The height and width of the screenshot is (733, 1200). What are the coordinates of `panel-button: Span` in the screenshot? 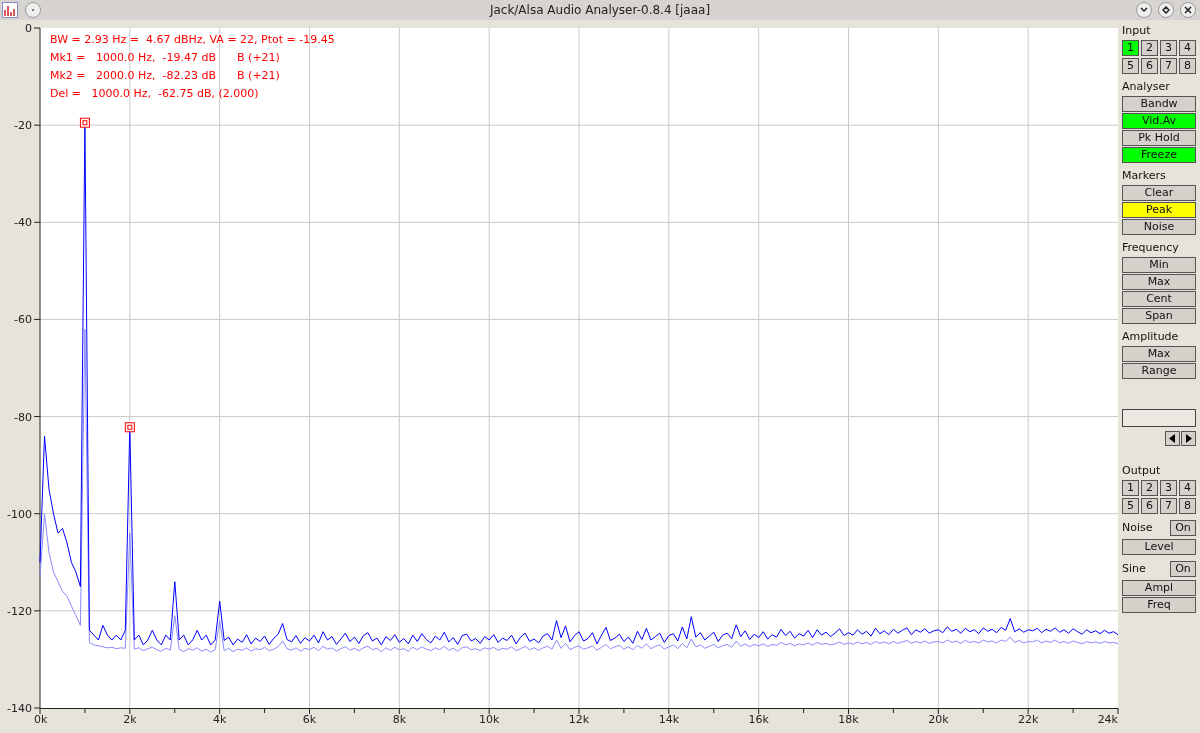 It's located at (1159, 316).